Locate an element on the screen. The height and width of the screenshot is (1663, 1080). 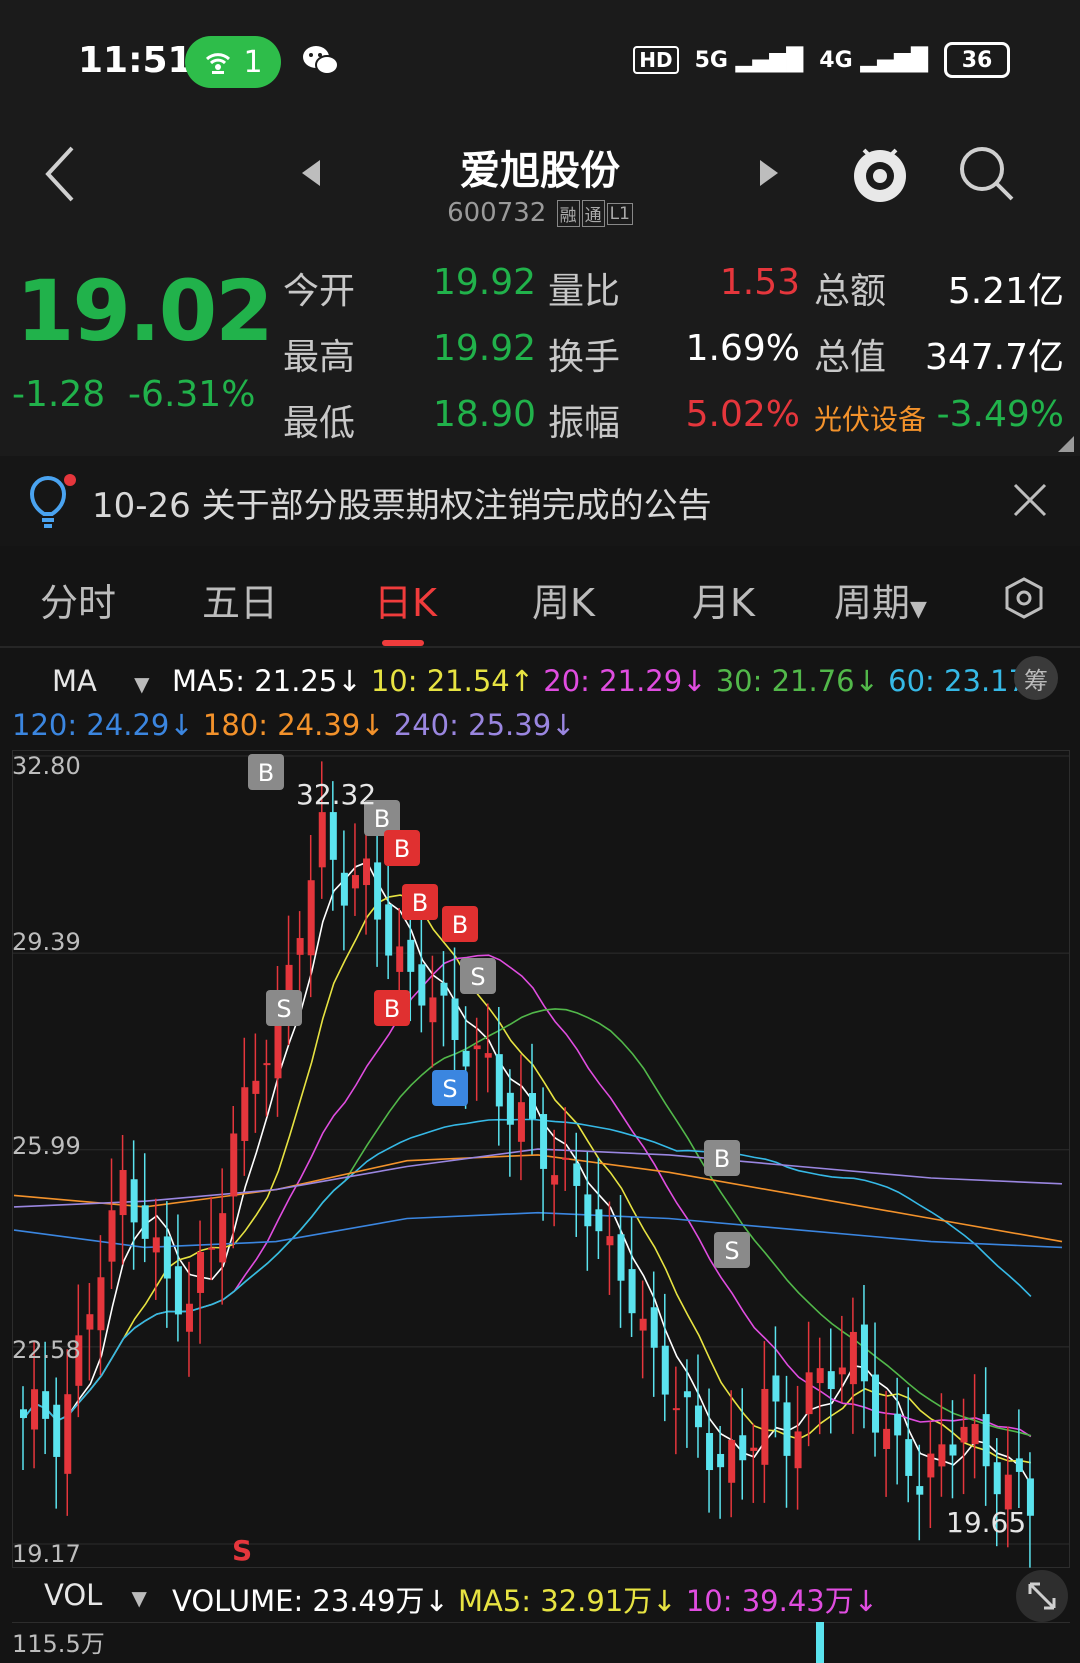
search-icon is located at coordinates (987, 174).